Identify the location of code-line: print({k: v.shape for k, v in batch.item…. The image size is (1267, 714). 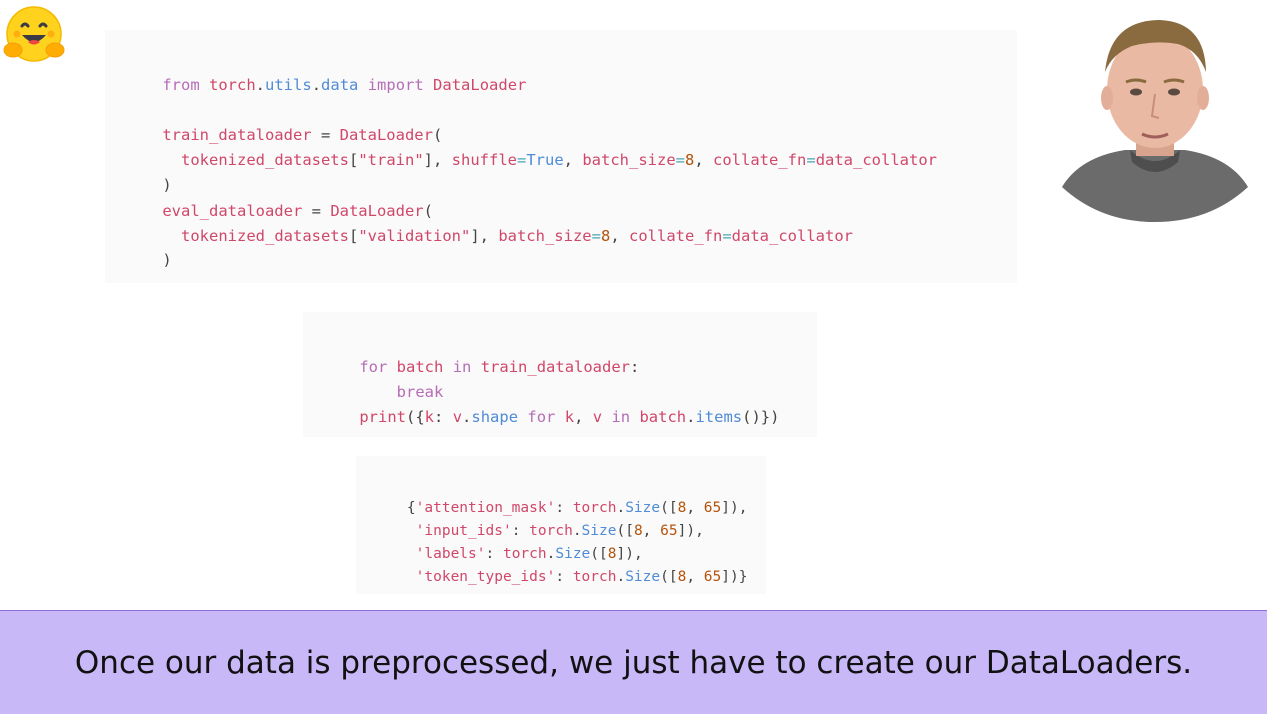
(569, 417).